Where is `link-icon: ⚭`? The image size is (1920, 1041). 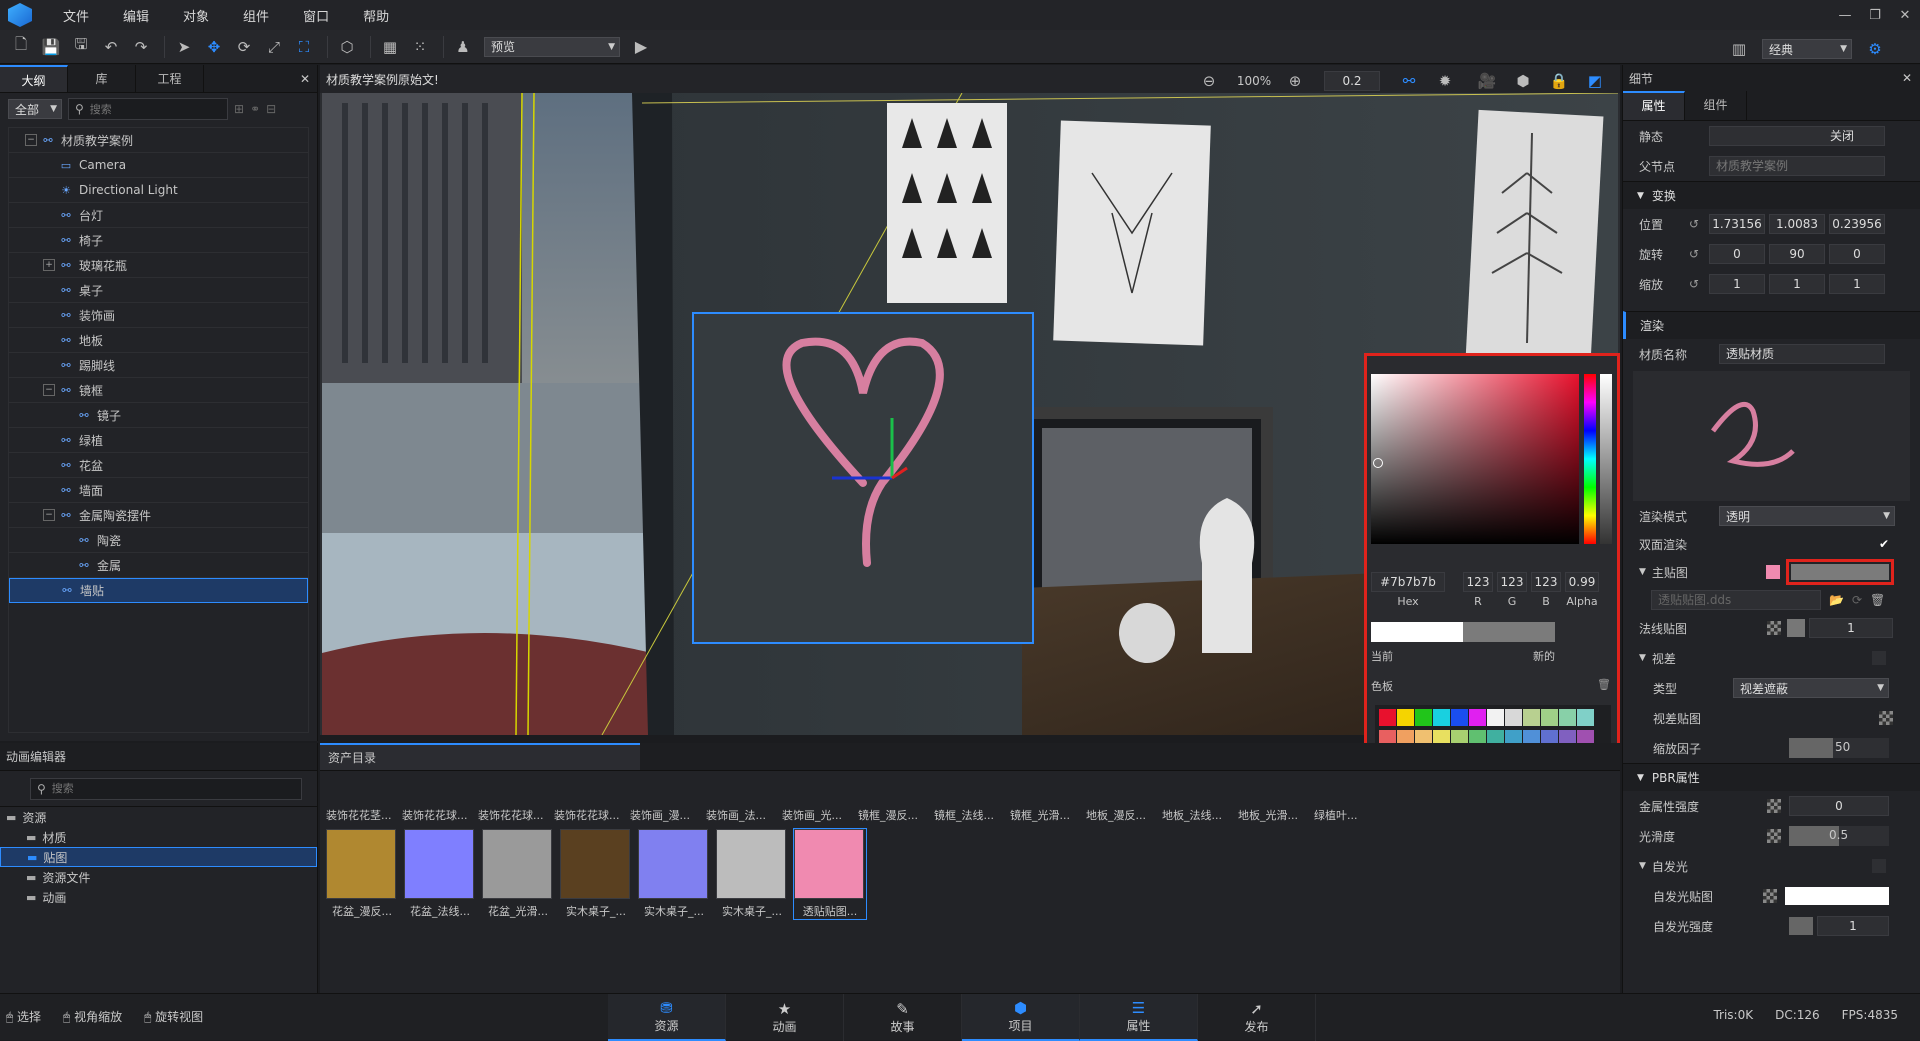
link-icon: ⚭ is located at coordinates (255, 109).